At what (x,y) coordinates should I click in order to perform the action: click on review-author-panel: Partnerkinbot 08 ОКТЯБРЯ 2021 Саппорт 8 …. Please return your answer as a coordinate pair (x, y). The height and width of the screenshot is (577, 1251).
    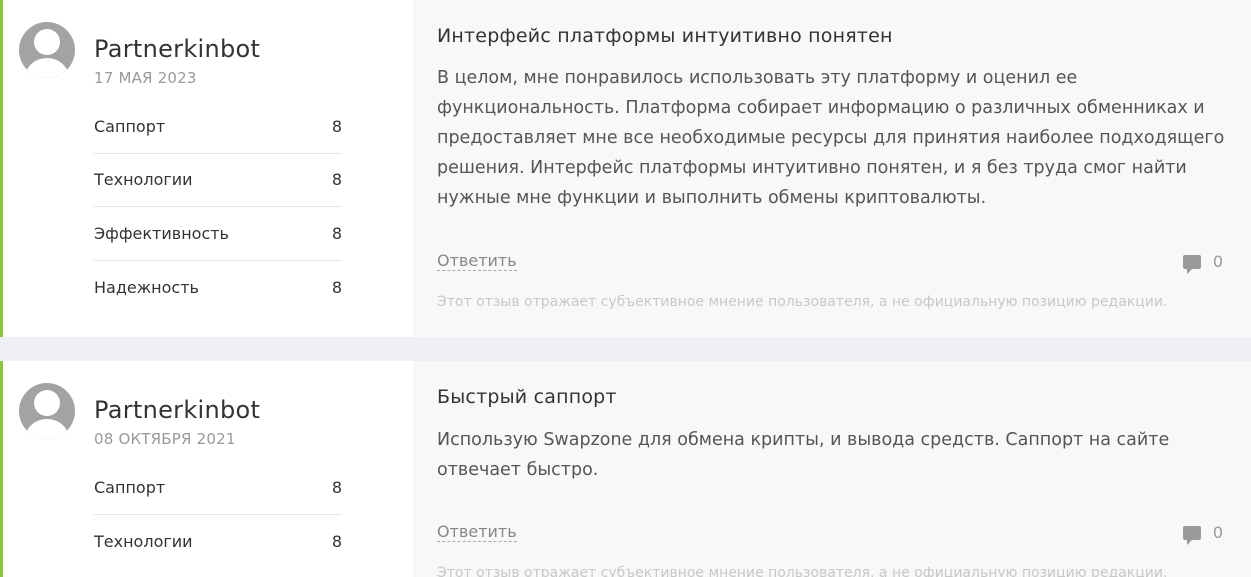
    Looking at the image, I should click on (208, 469).